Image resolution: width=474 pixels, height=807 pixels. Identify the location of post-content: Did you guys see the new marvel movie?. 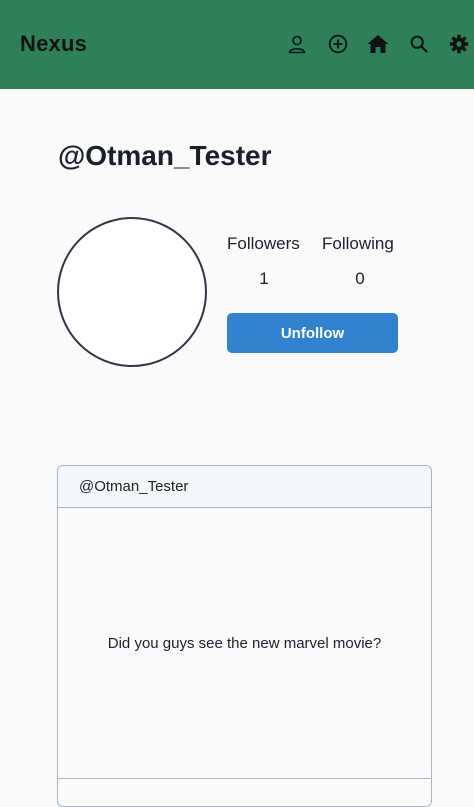
(244, 643).